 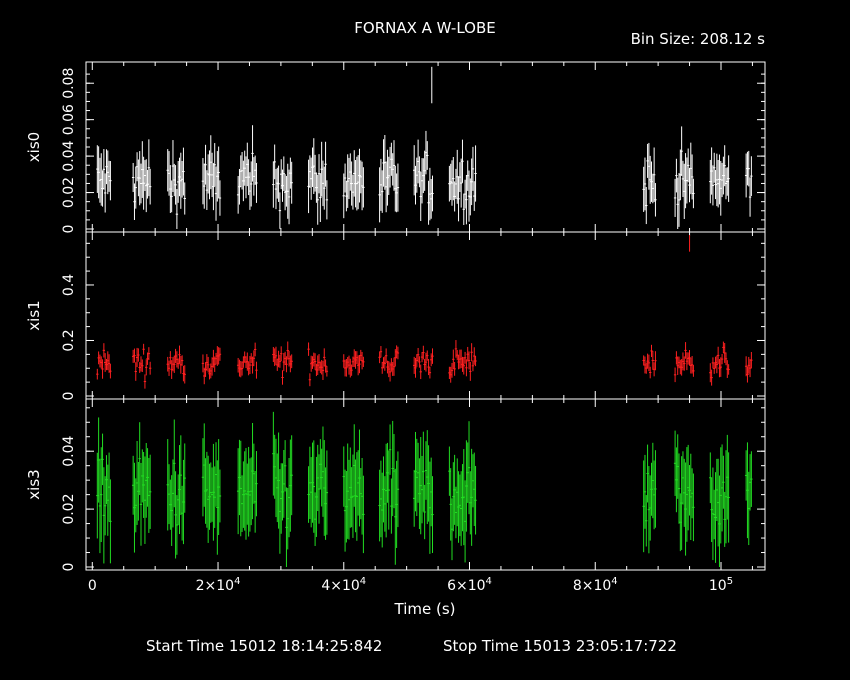 What do you see at coordinates (34, 484) in the screenshot?
I see `series-label: xis3` at bounding box center [34, 484].